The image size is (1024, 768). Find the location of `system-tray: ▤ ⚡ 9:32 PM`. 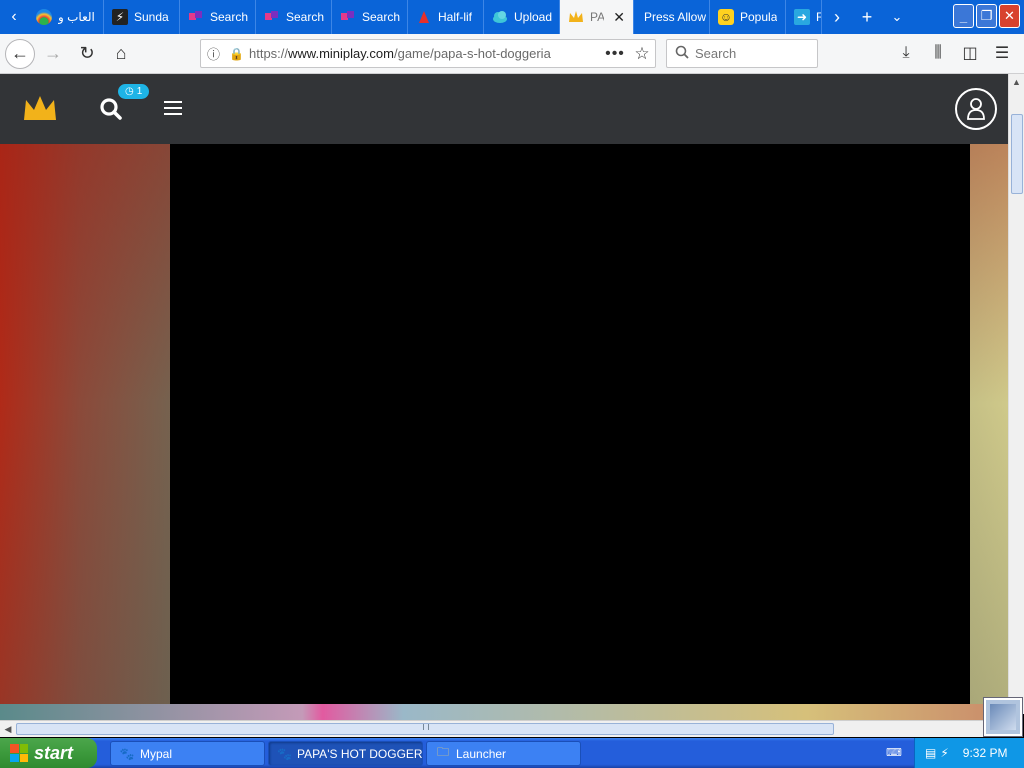

system-tray: ▤ ⚡ 9:32 PM is located at coordinates (969, 753).